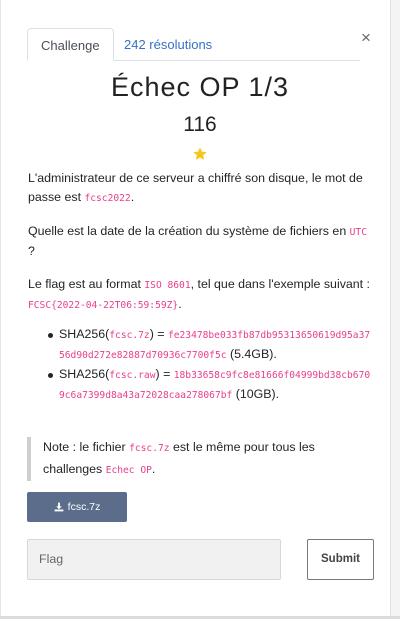 The width and height of the screenshot is (400, 619). What do you see at coordinates (153, 469) in the screenshot?
I see `note-end: .` at bounding box center [153, 469].